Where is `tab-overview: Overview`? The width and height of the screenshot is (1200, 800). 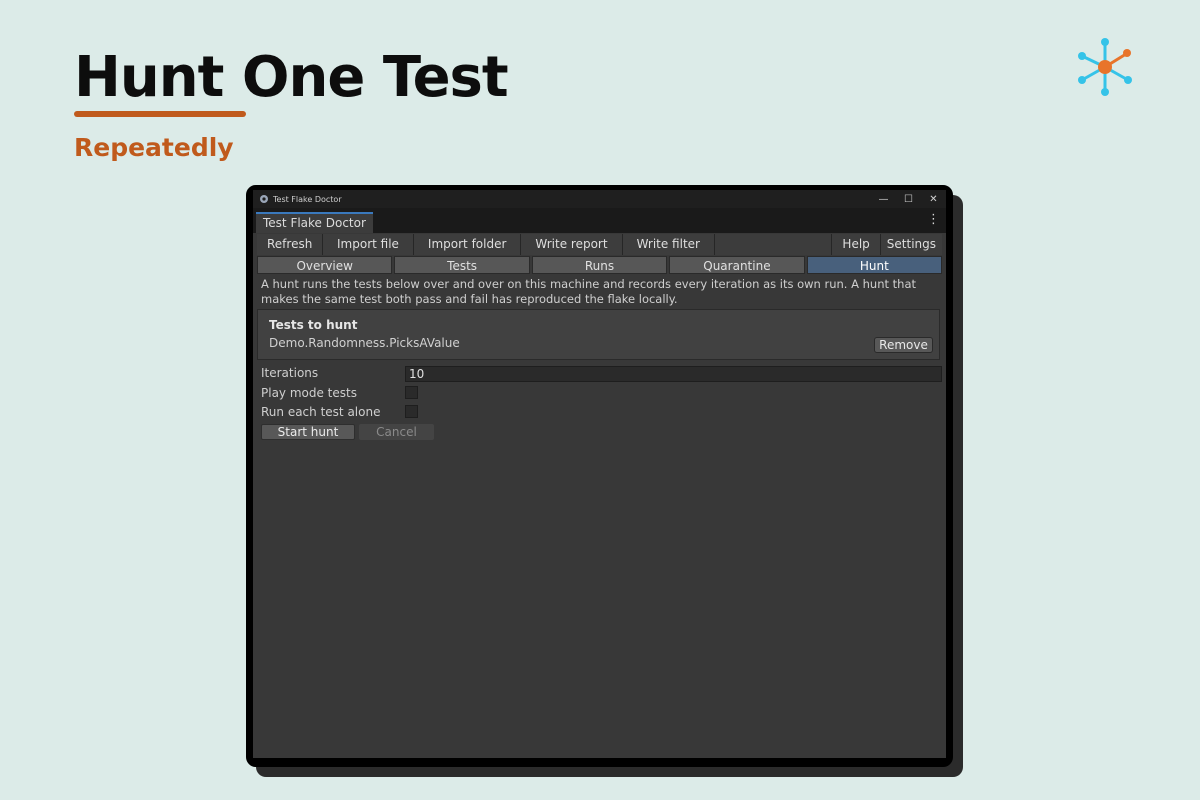 tab-overview: Overview is located at coordinates (325, 265).